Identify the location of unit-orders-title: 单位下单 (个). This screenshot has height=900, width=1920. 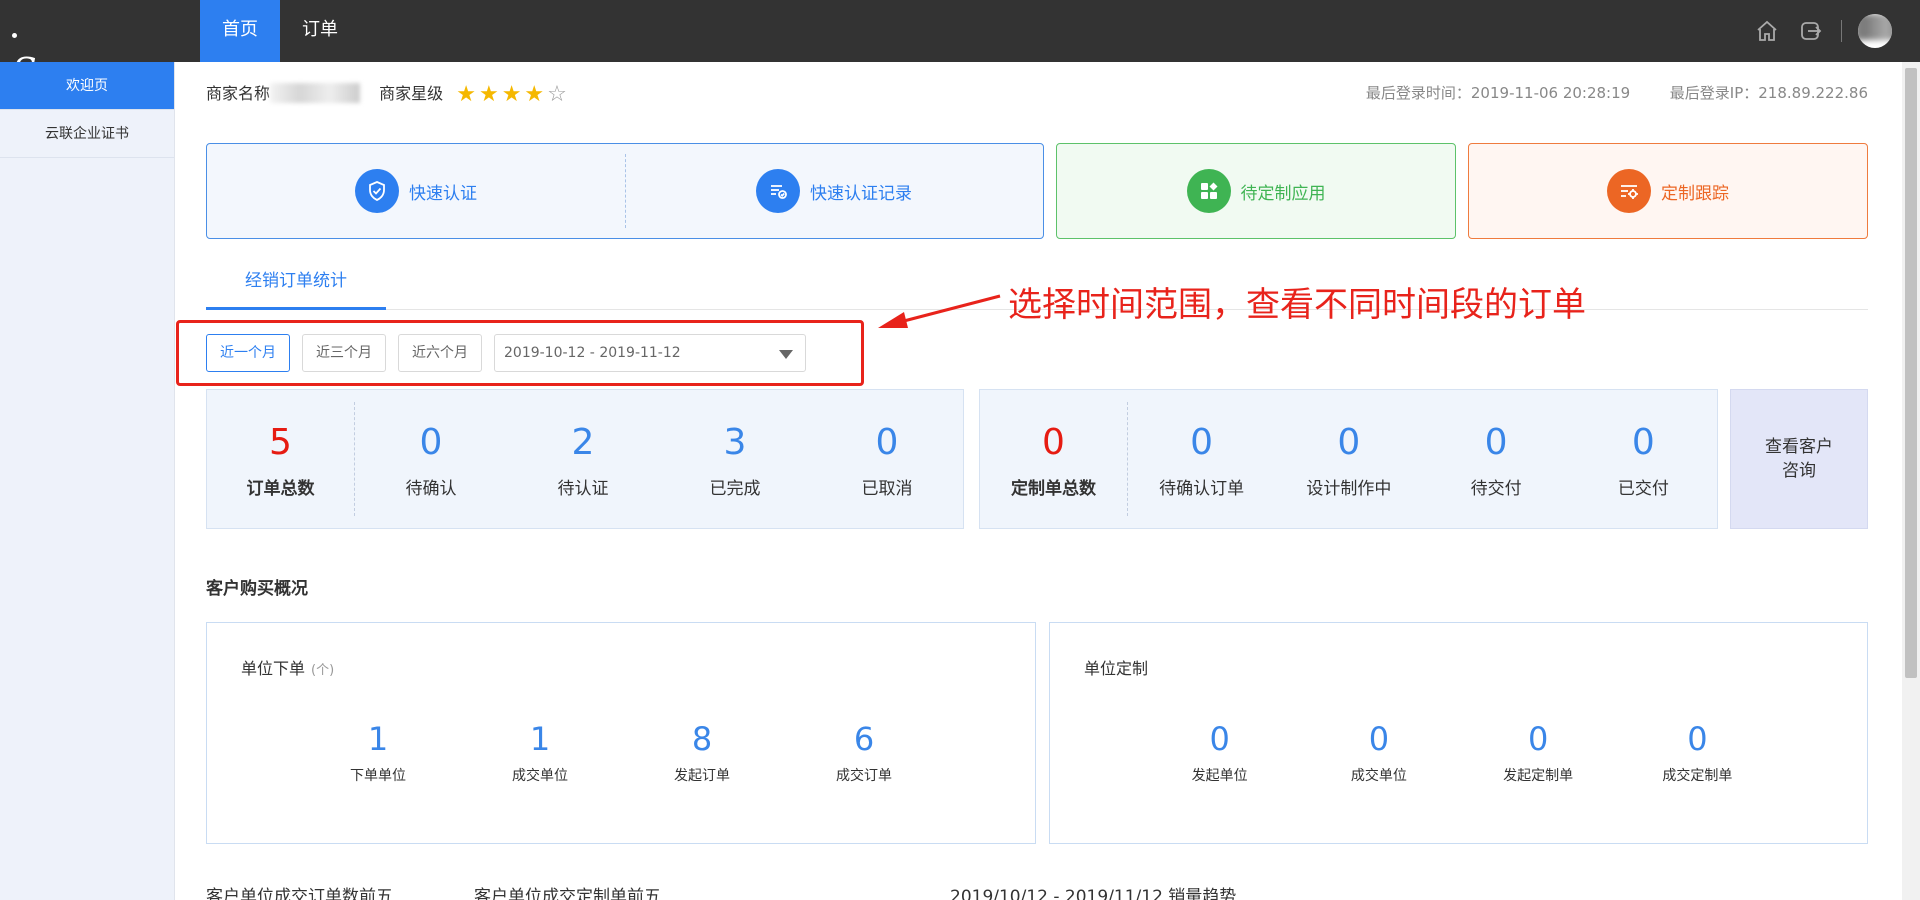
(287, 667).